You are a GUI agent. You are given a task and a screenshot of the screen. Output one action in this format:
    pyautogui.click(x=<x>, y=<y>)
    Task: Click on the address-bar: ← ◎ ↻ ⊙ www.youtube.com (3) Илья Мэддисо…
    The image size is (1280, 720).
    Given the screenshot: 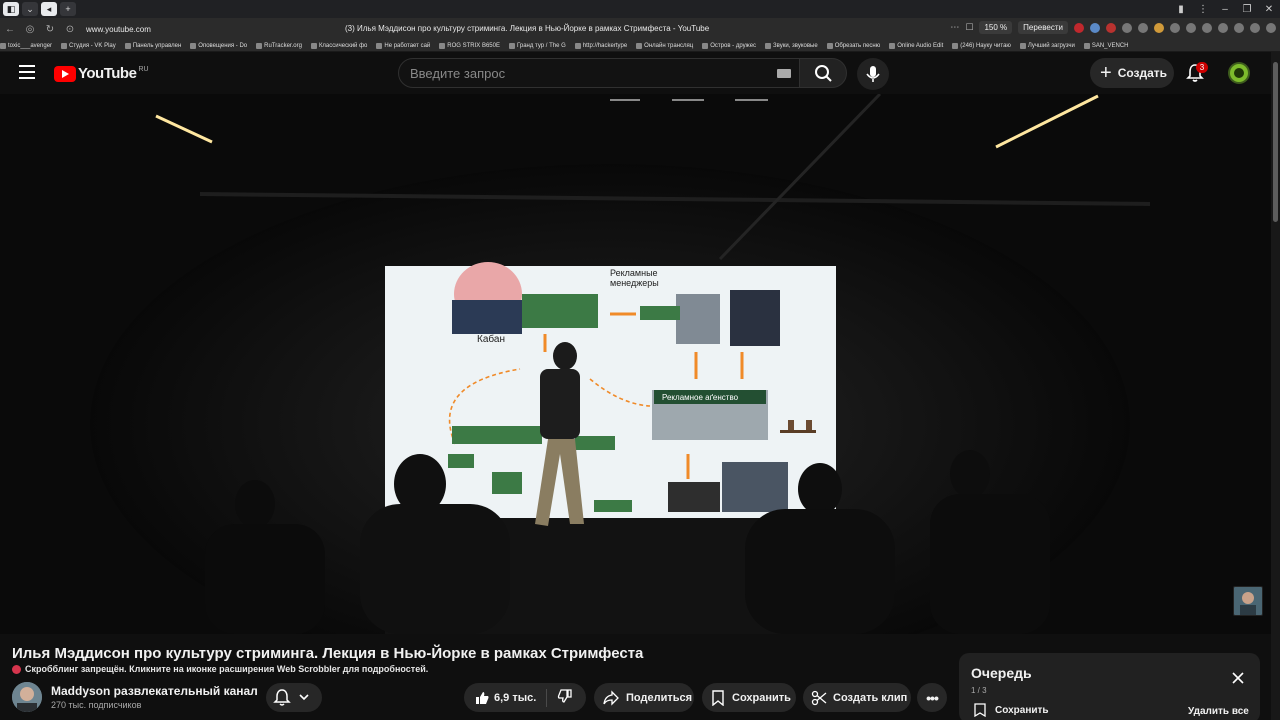 What is the action you would take?
    pyautogui.click(x=640, y=29)
    